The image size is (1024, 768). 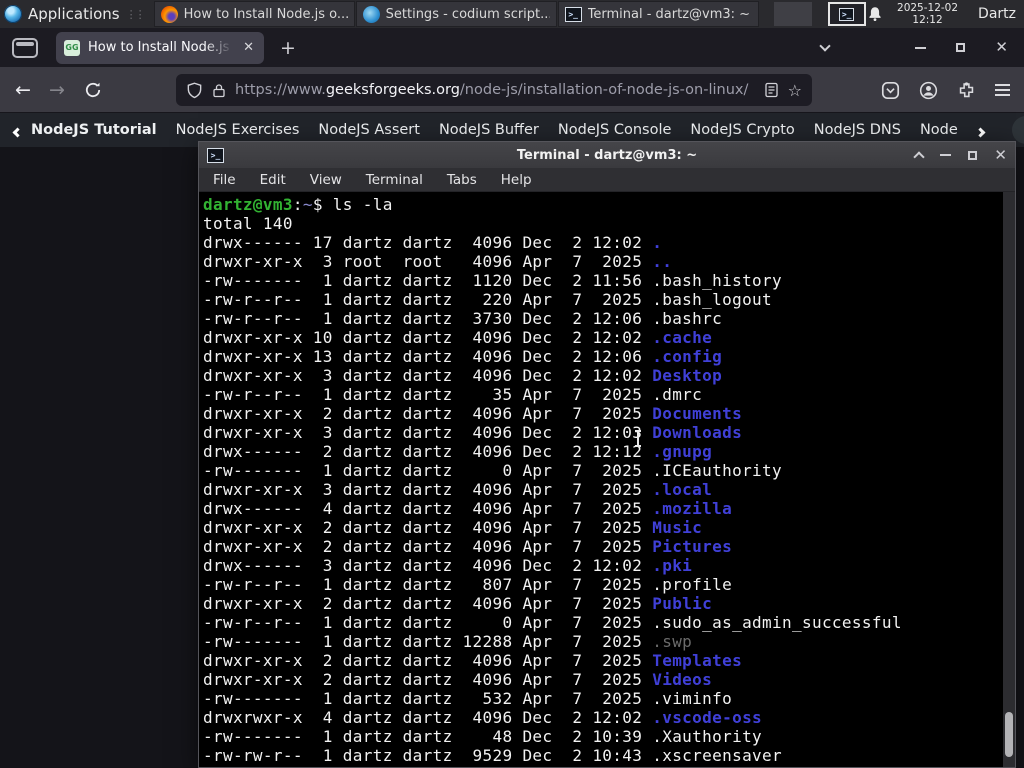 What do you see at coordinates (928, 90) in the screenshot?
I see `account-icon` at bounding box center [928, 90].